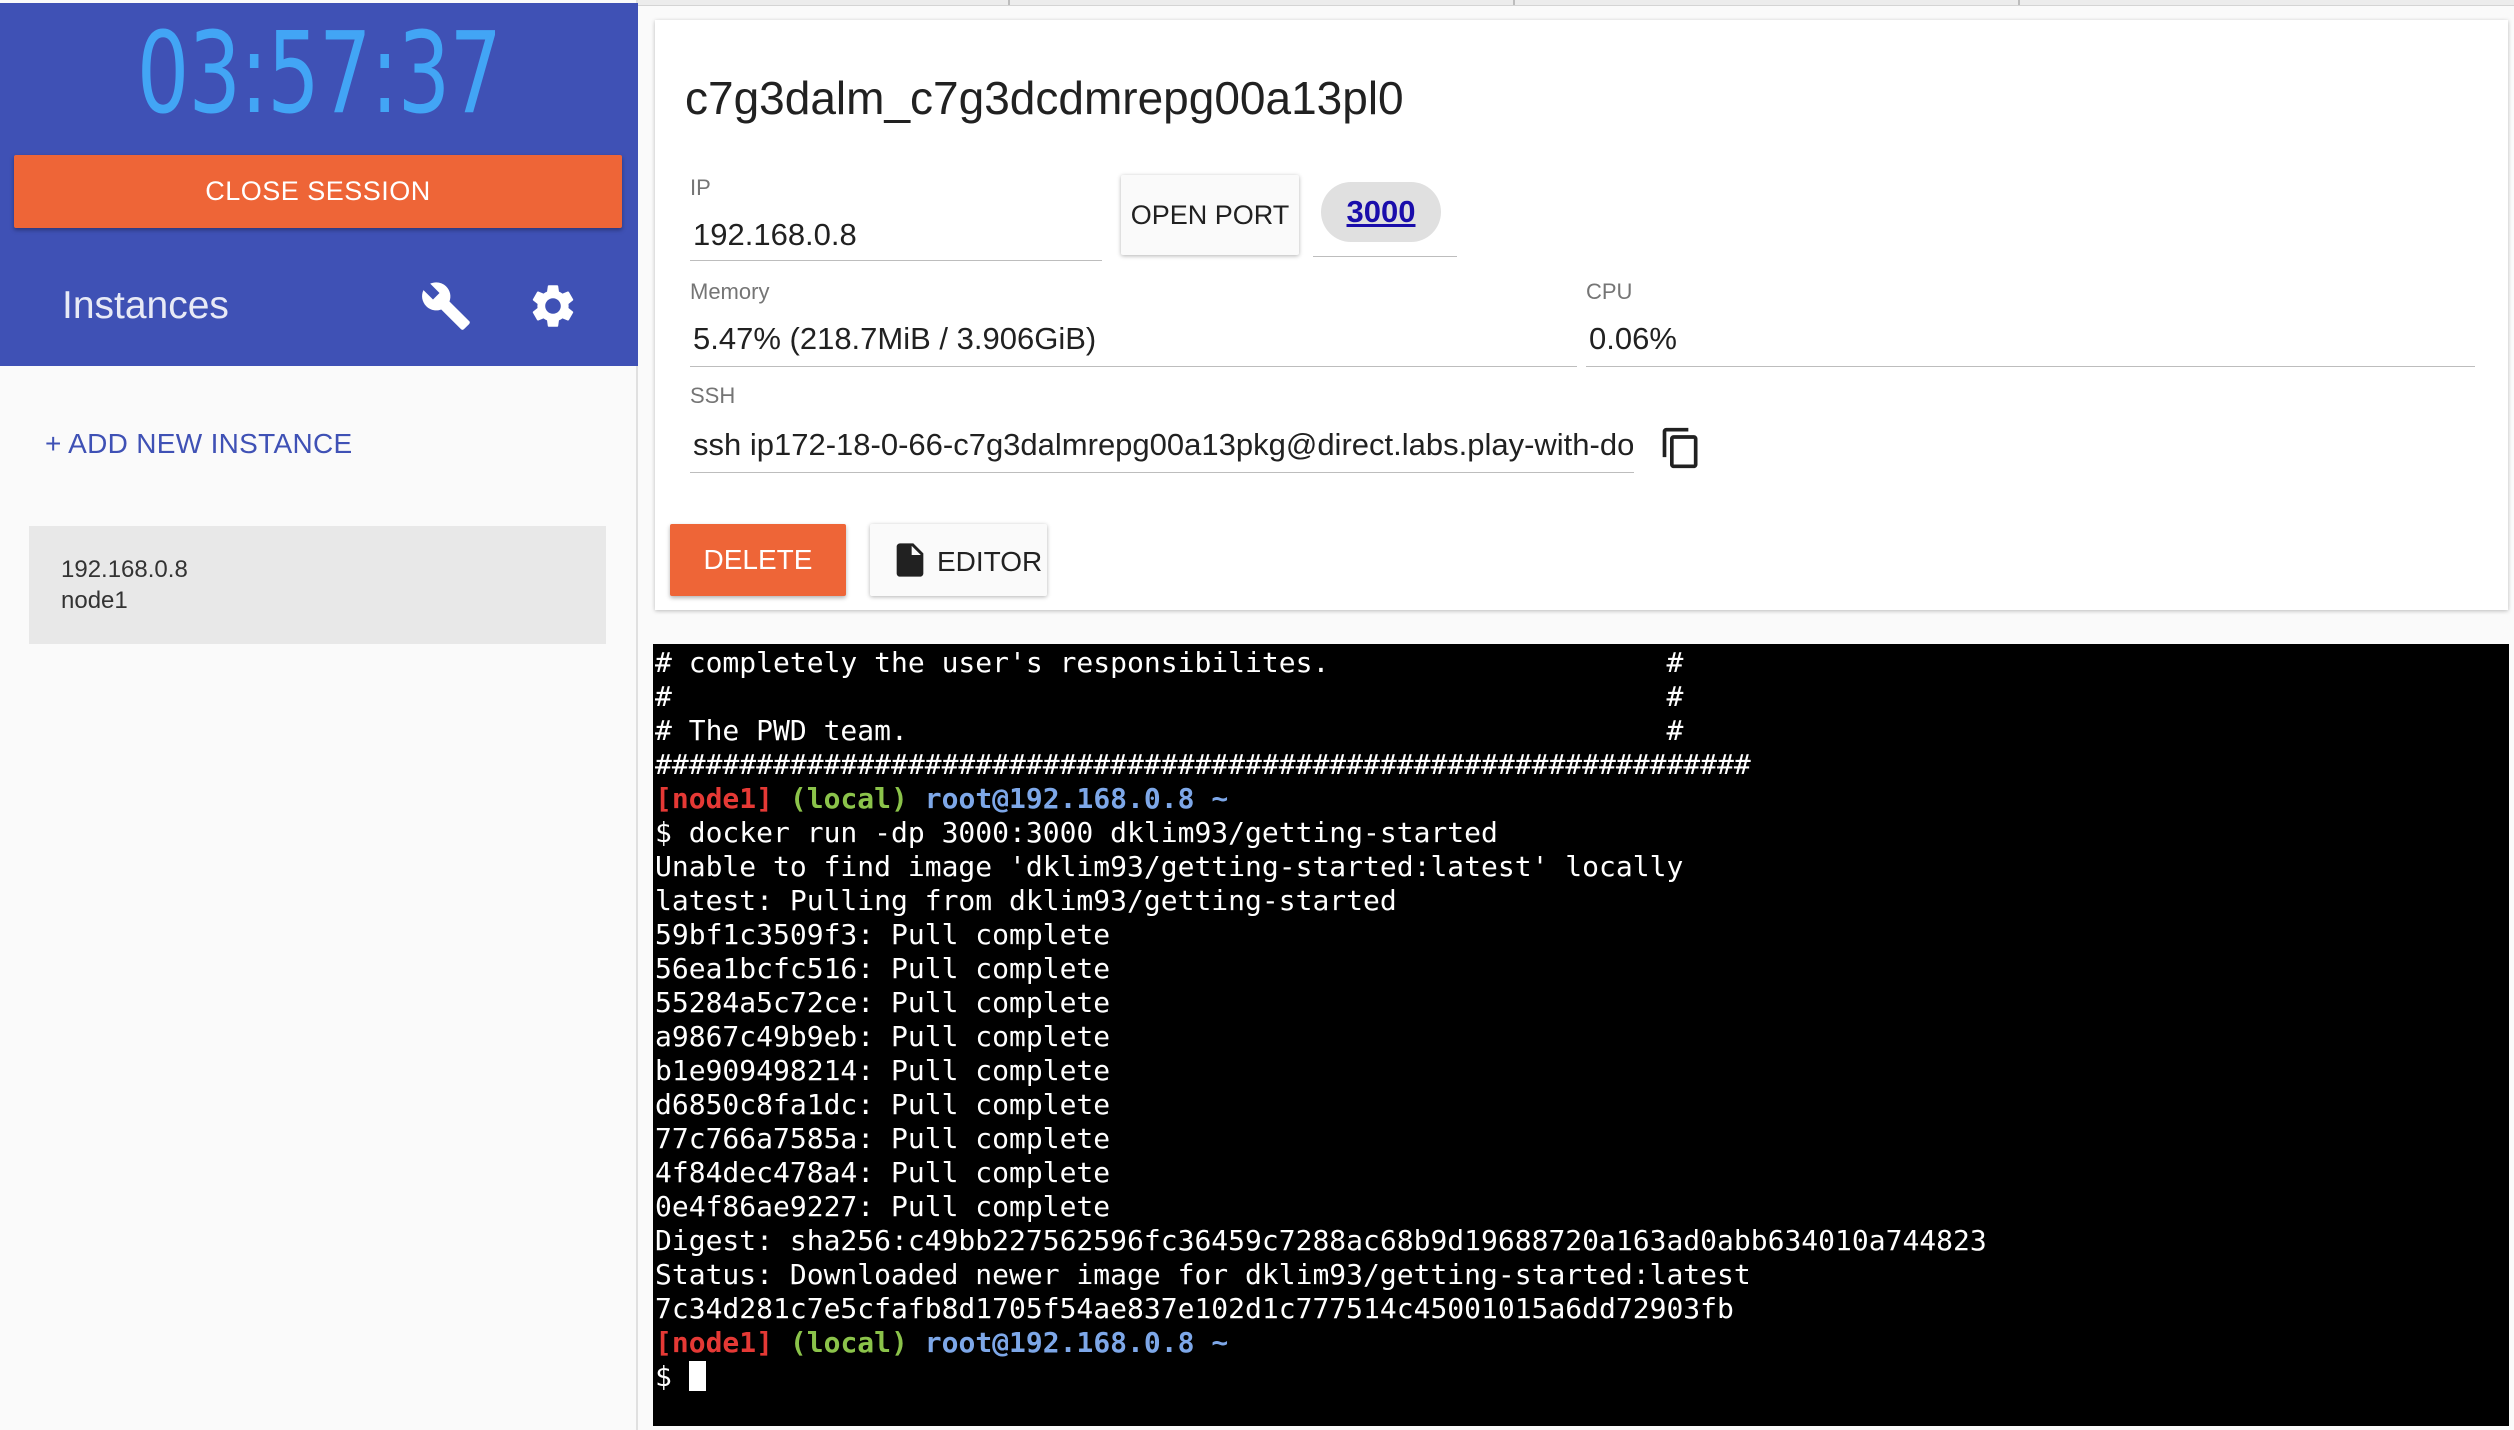  Describe the element at coordinates (910, 560) in the screenshot. I see `file-icon` at that location.